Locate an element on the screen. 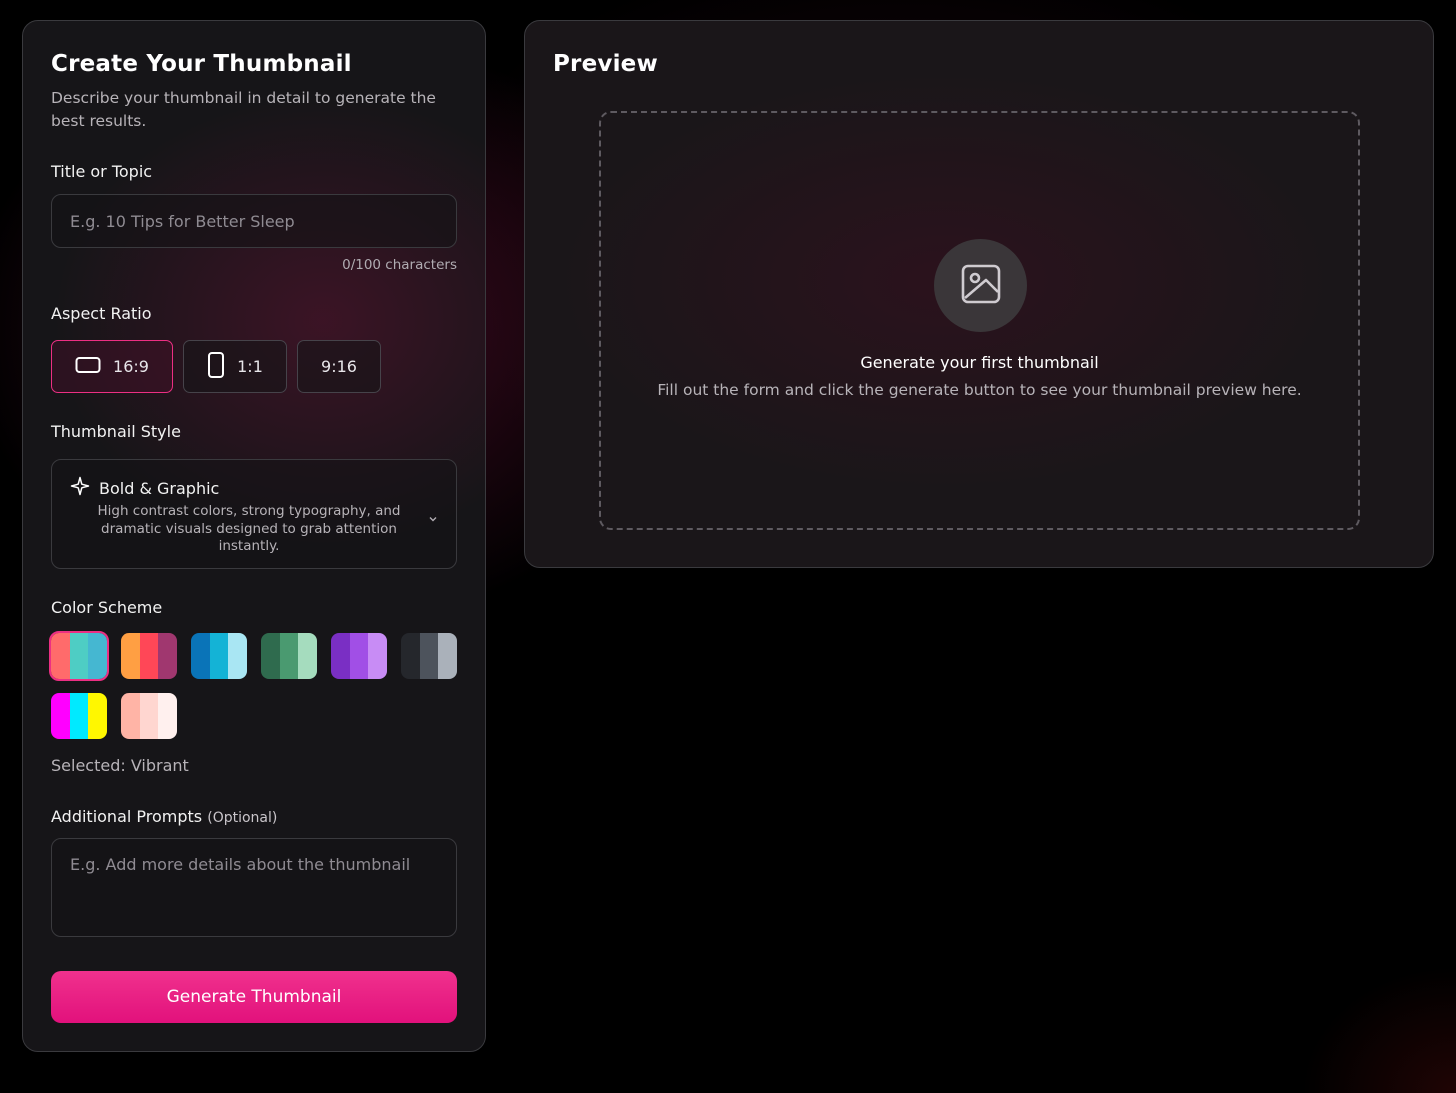 The width and height of the screenshot is (1456, 1093). selected-scheme-text: Selected: Vibrant is located at coordinates (120, 765).